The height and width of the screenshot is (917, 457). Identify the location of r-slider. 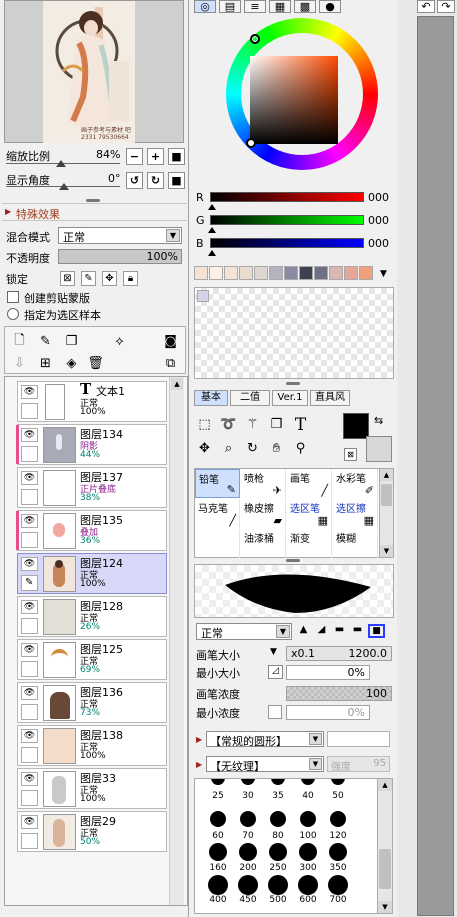
(287, 197).